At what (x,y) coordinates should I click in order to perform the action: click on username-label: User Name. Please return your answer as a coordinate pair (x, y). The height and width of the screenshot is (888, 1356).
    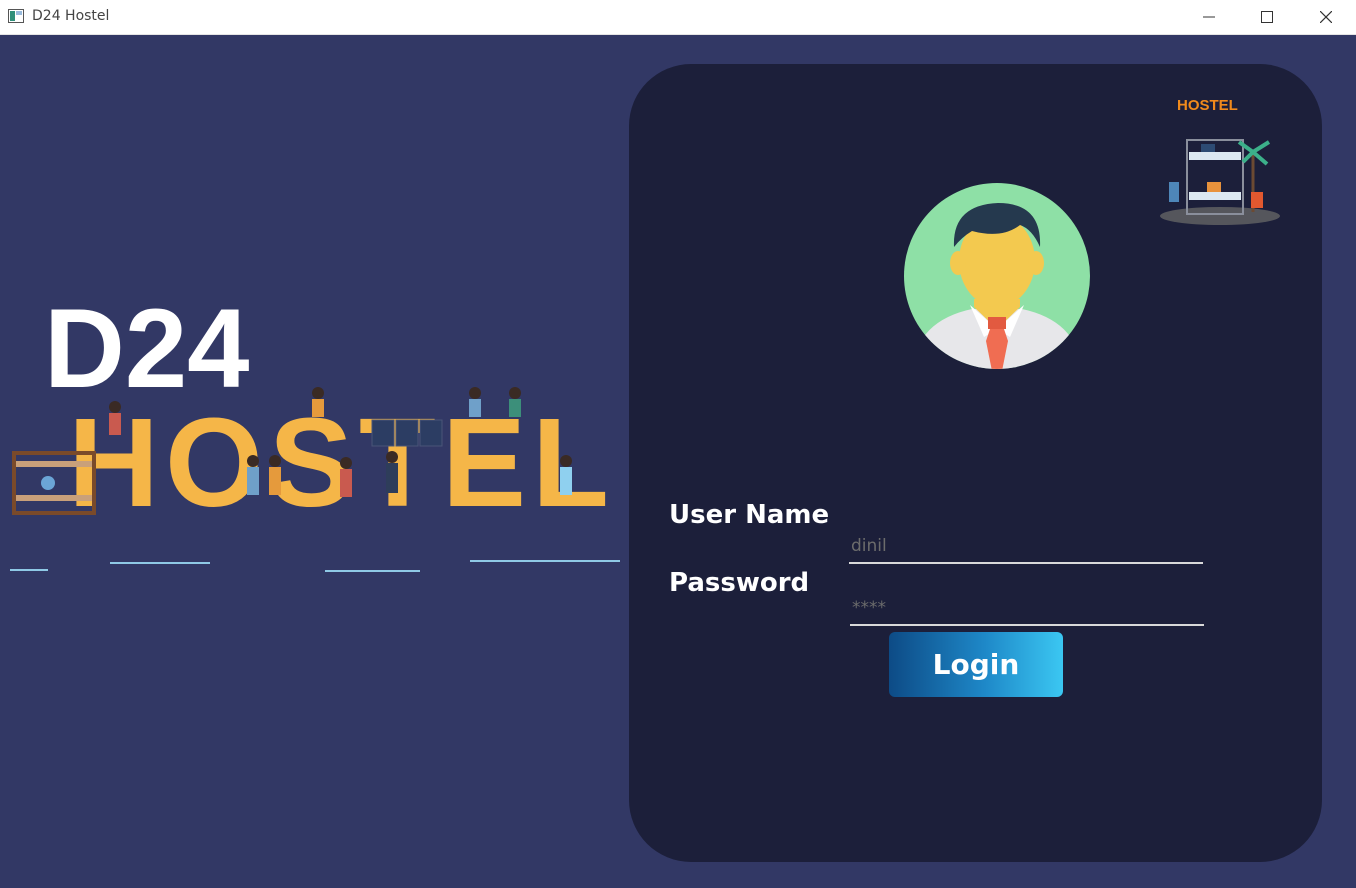
    Looking at the image, I should click on (749, 515).